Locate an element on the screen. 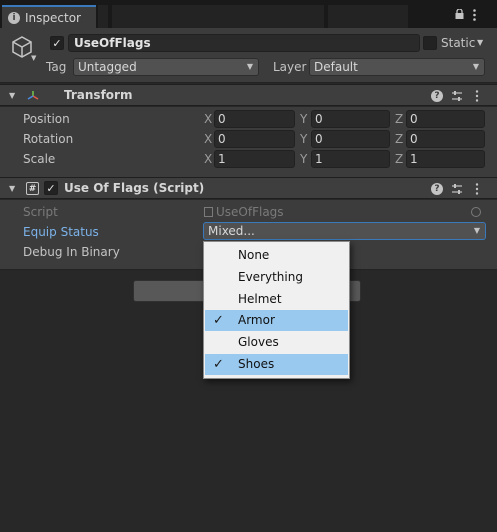  menu-item-none: None is located at coordinates (276, 255).